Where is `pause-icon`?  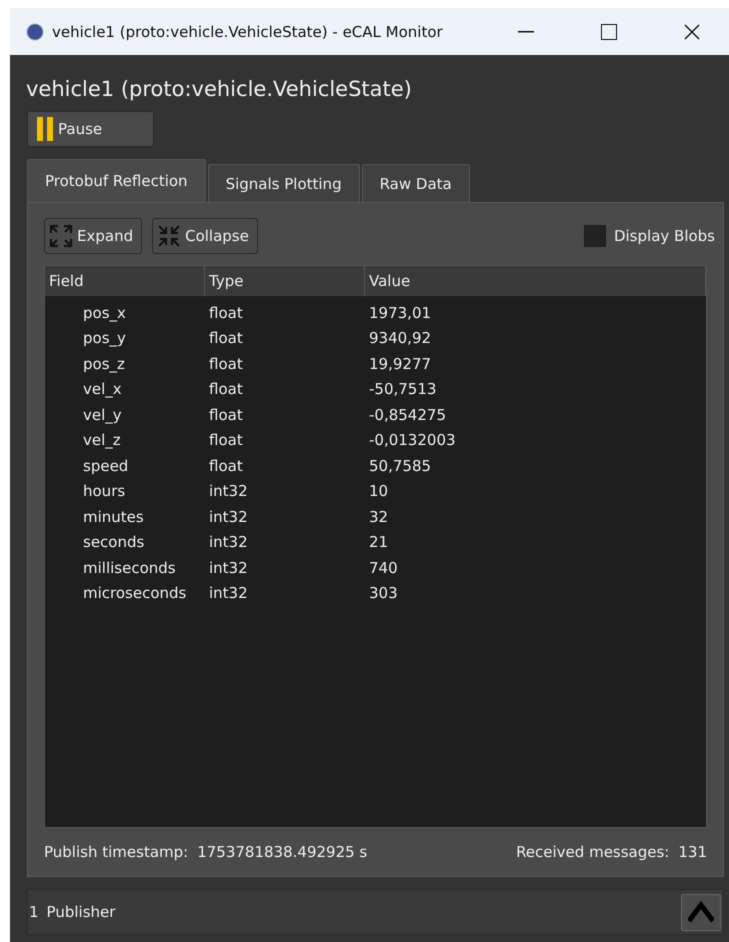 pause-icon is located at coordinates (45, 129).